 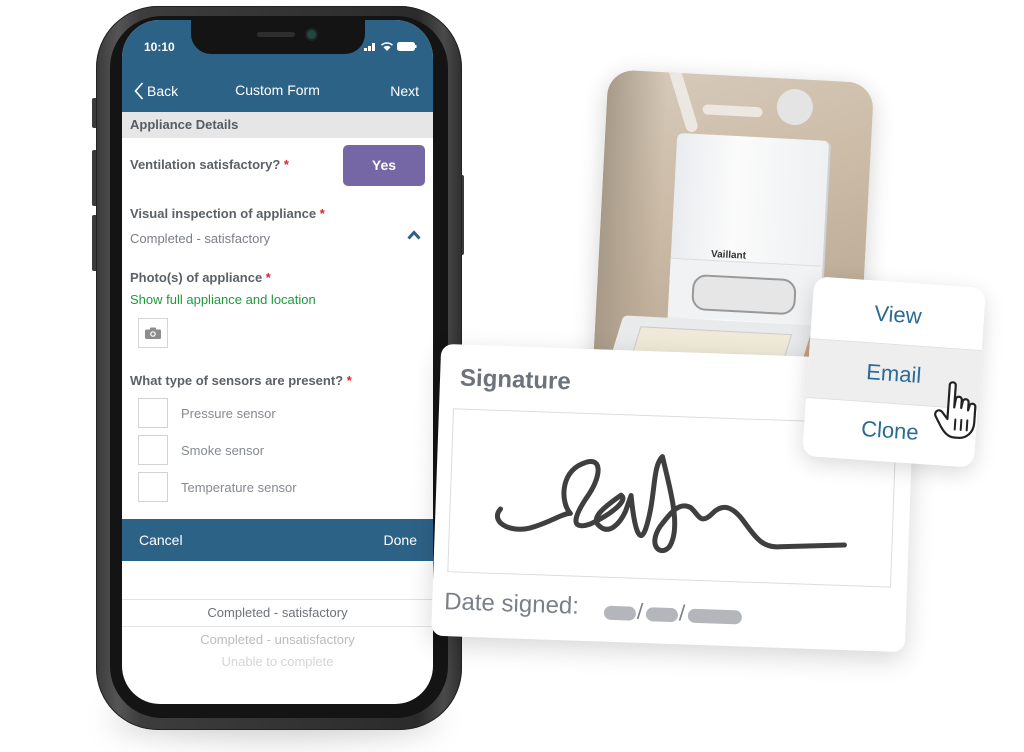 I want to click on done-button: Done, so click(x=400, y=540).